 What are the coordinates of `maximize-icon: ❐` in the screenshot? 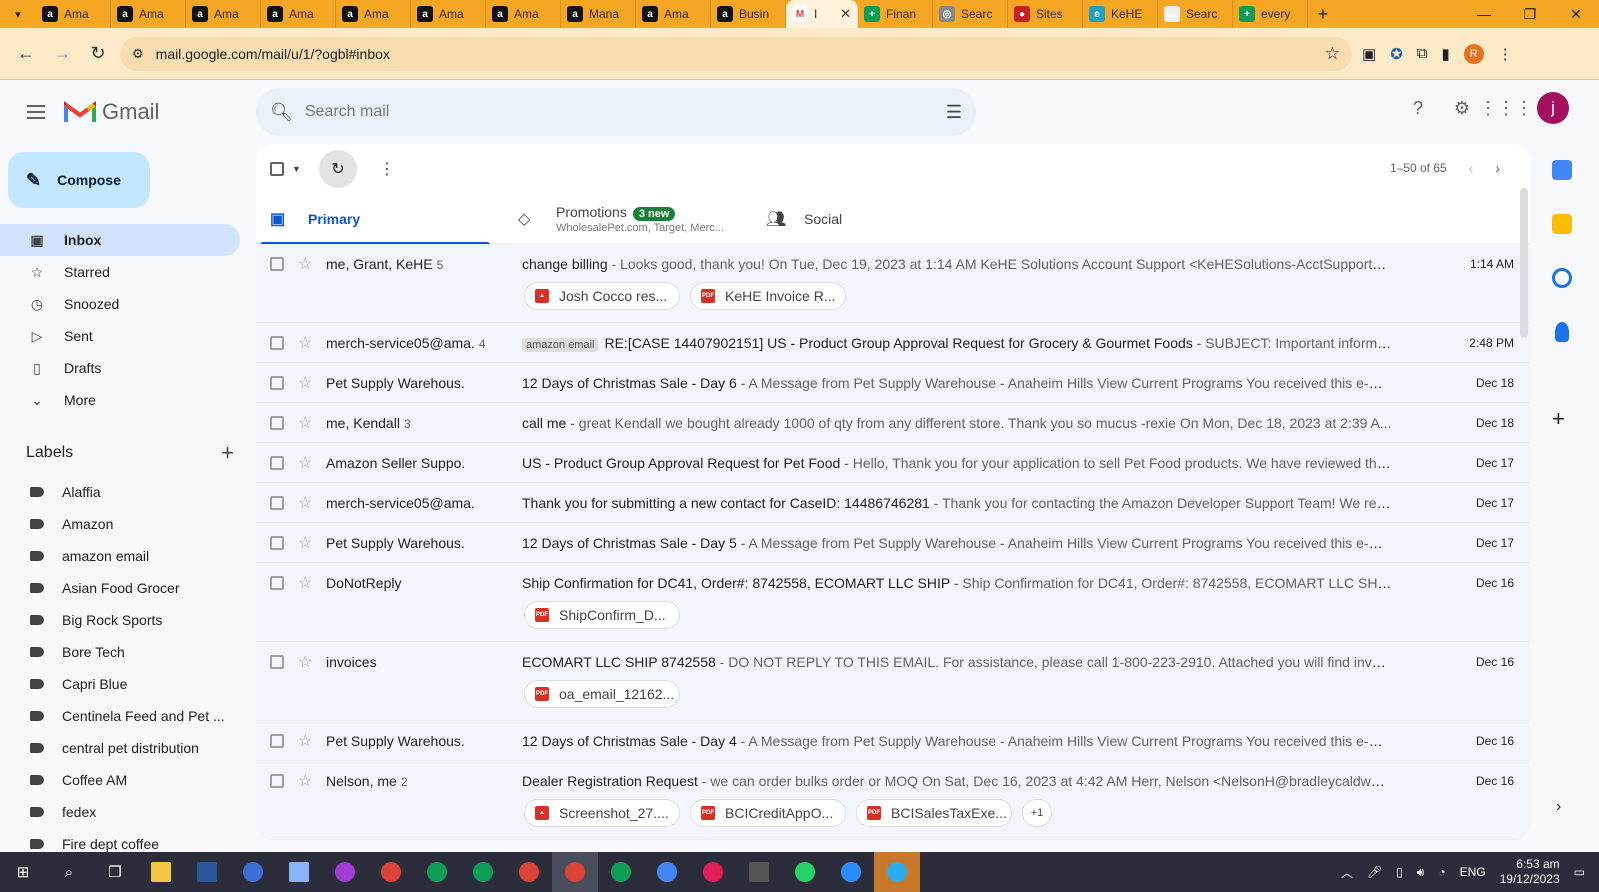 It's located at (1530, 14).